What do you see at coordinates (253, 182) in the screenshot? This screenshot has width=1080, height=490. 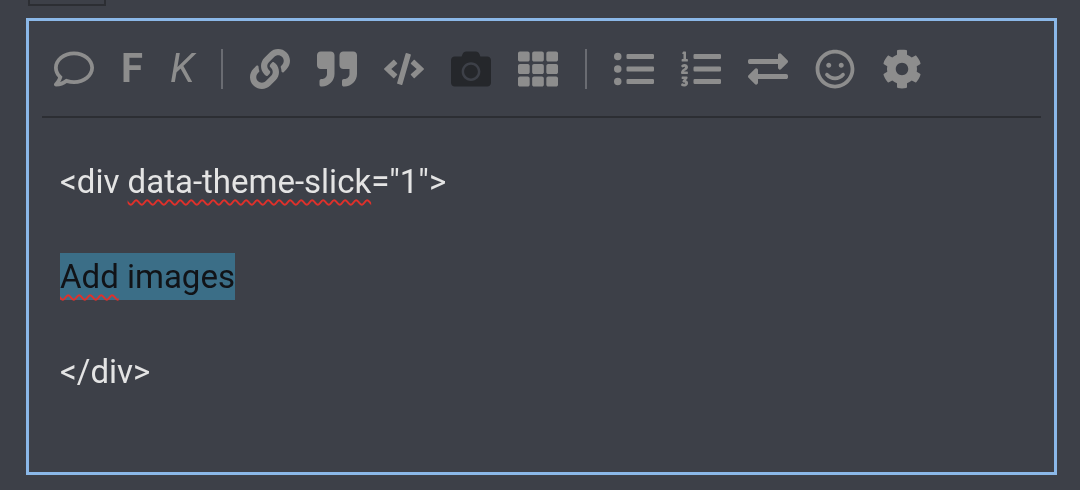 I see `editor-line: <div data-theme-slick="1">` at bounding box center [253, 182].